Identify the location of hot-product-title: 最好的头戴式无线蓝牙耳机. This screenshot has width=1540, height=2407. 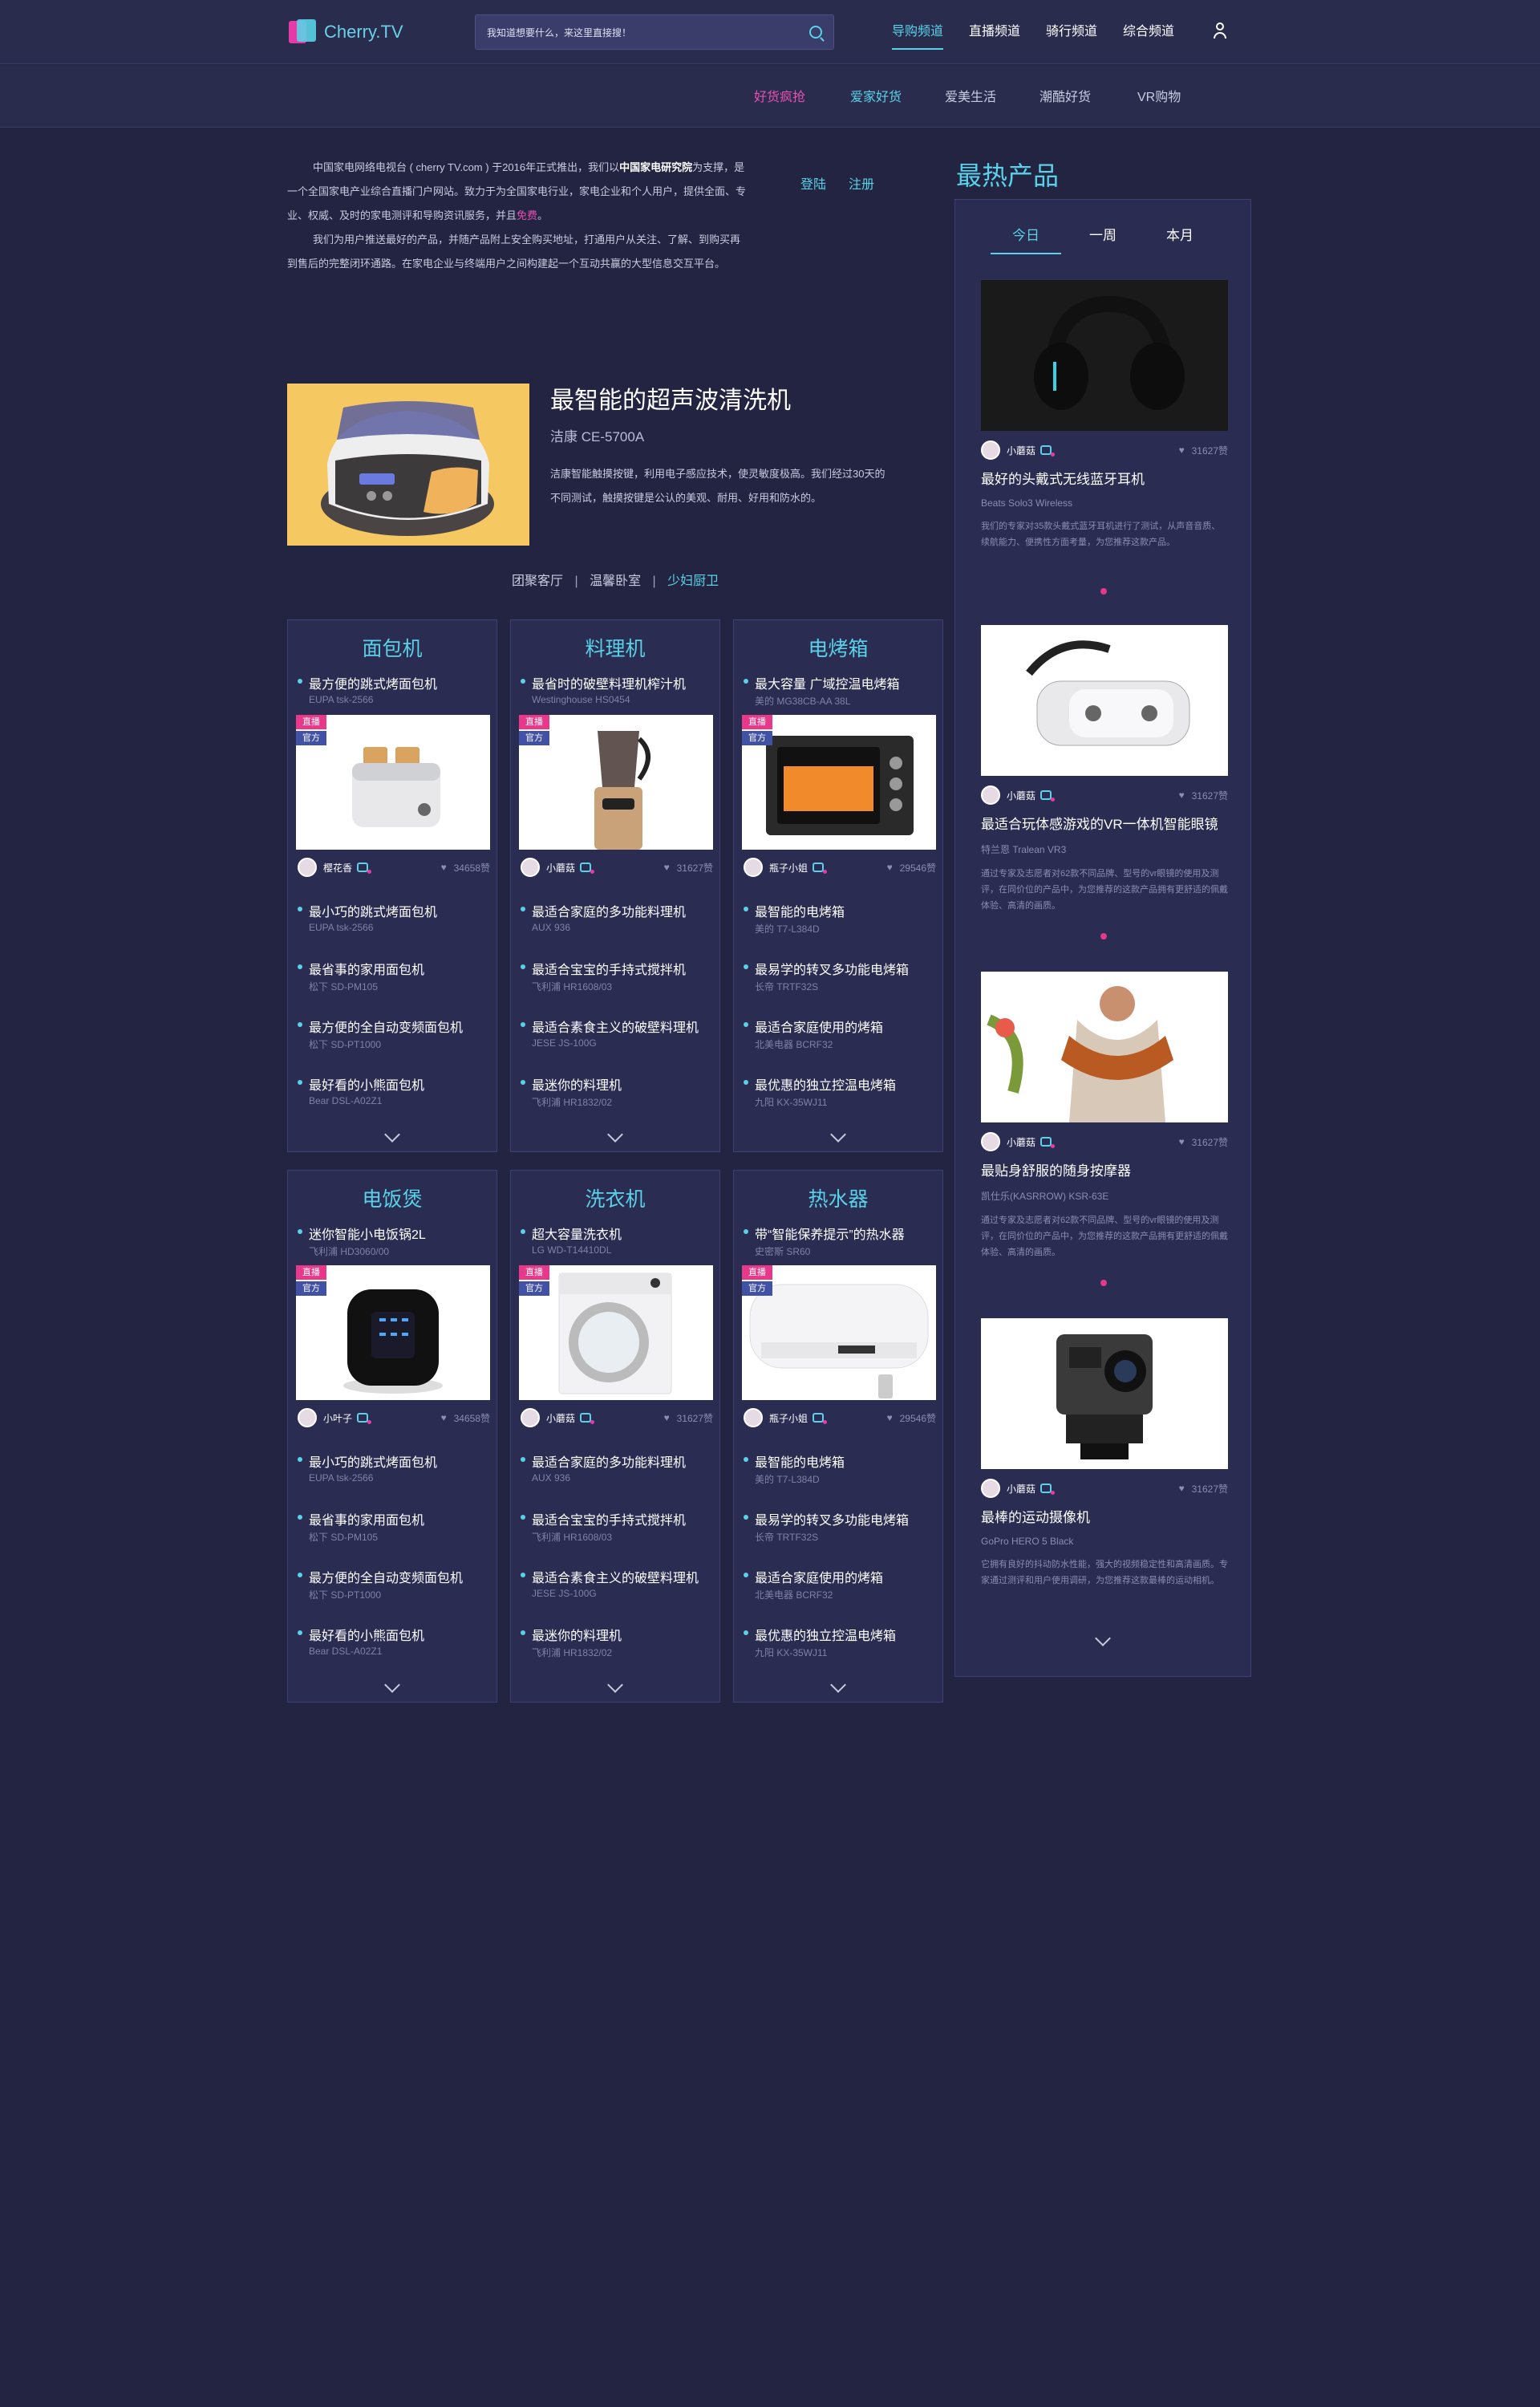
(1104, 478).